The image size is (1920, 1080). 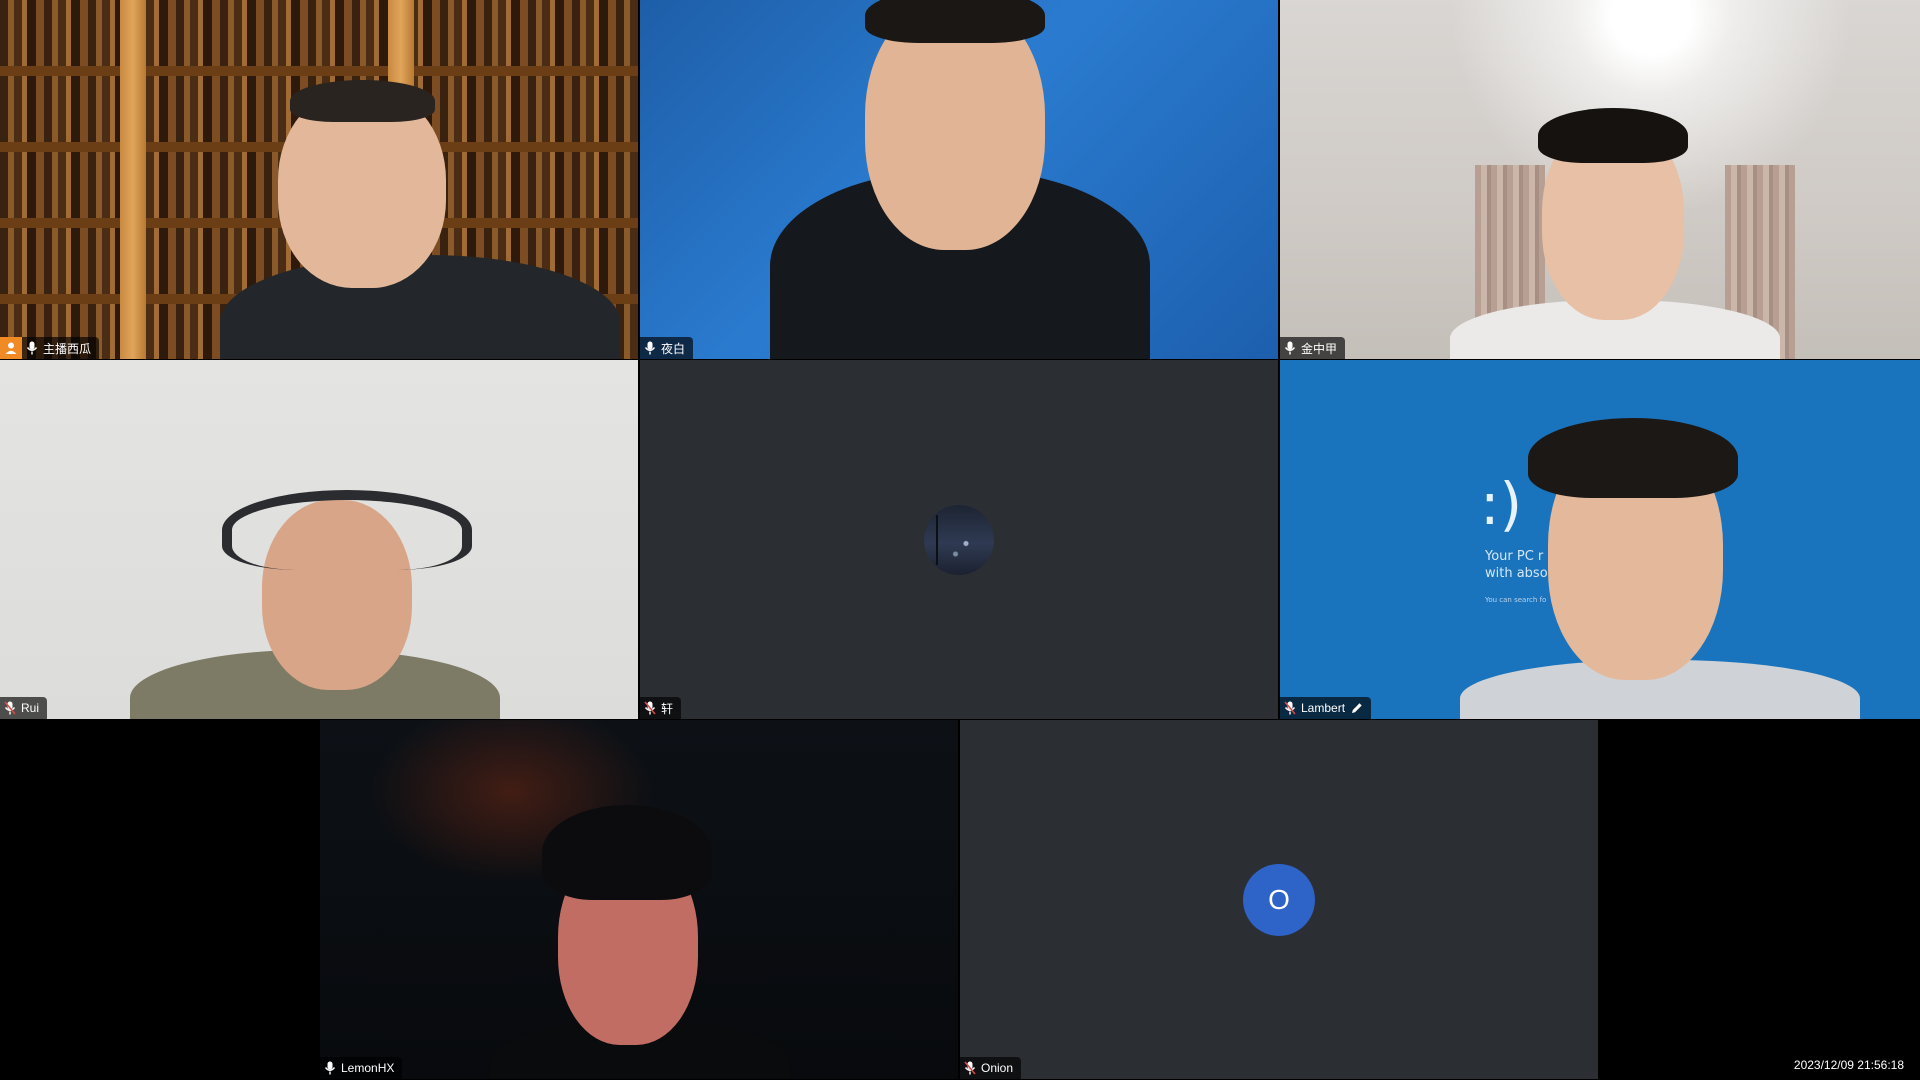 I want to click on participant-name: 轩, so click(x=667, y=708).